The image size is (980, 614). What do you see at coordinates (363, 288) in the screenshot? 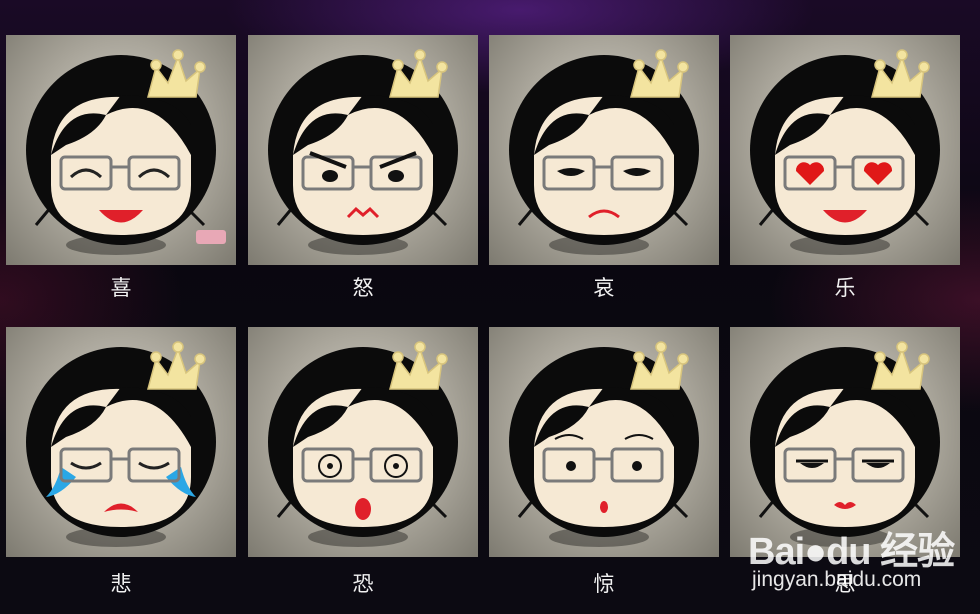
I see `emotion-label: 怒` at bounding box center [363, 288].